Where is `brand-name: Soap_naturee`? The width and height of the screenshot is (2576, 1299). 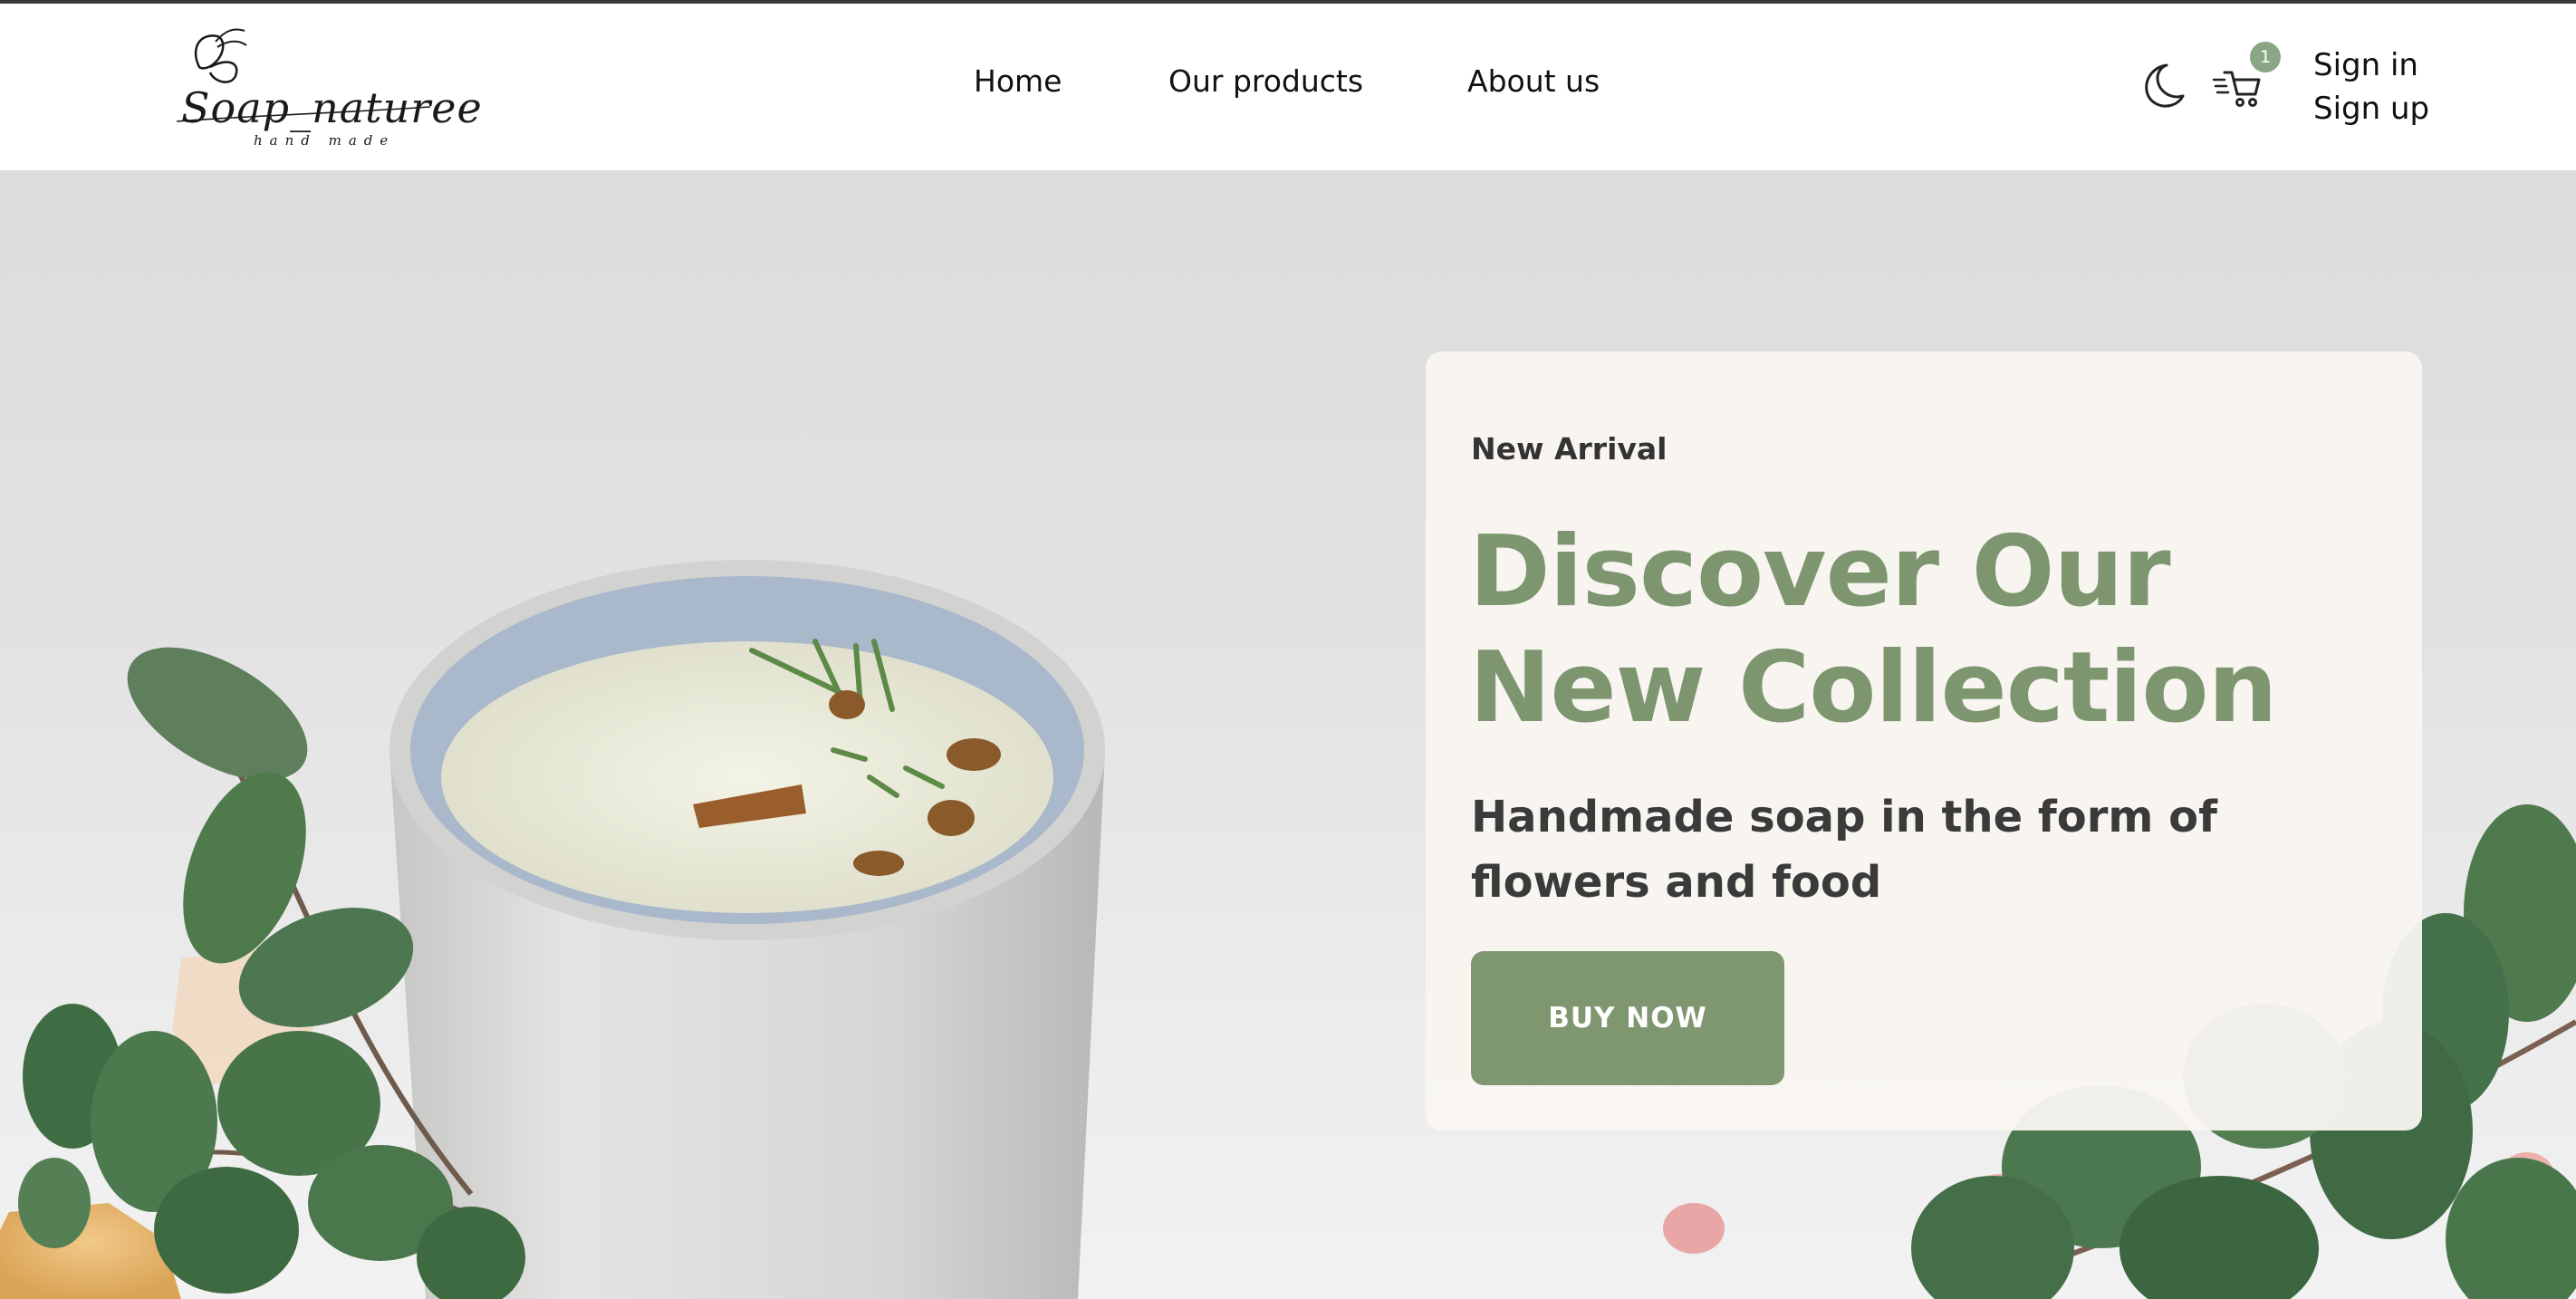
brand-name: Soap_naturee is located at coordinates (332, 107).